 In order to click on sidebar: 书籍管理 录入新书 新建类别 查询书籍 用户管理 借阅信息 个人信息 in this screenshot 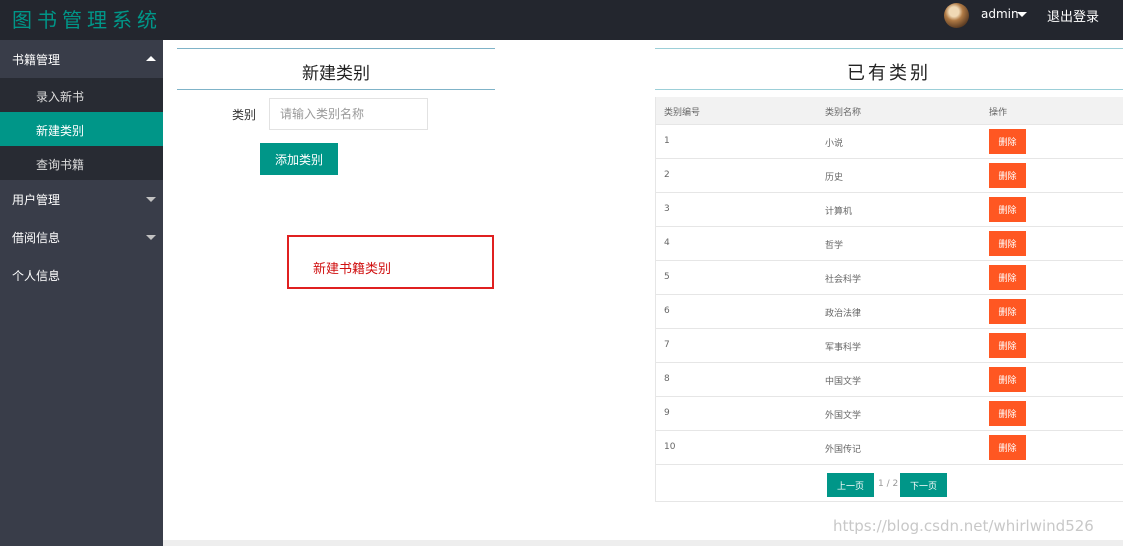, I will do `click(81, 293)`.